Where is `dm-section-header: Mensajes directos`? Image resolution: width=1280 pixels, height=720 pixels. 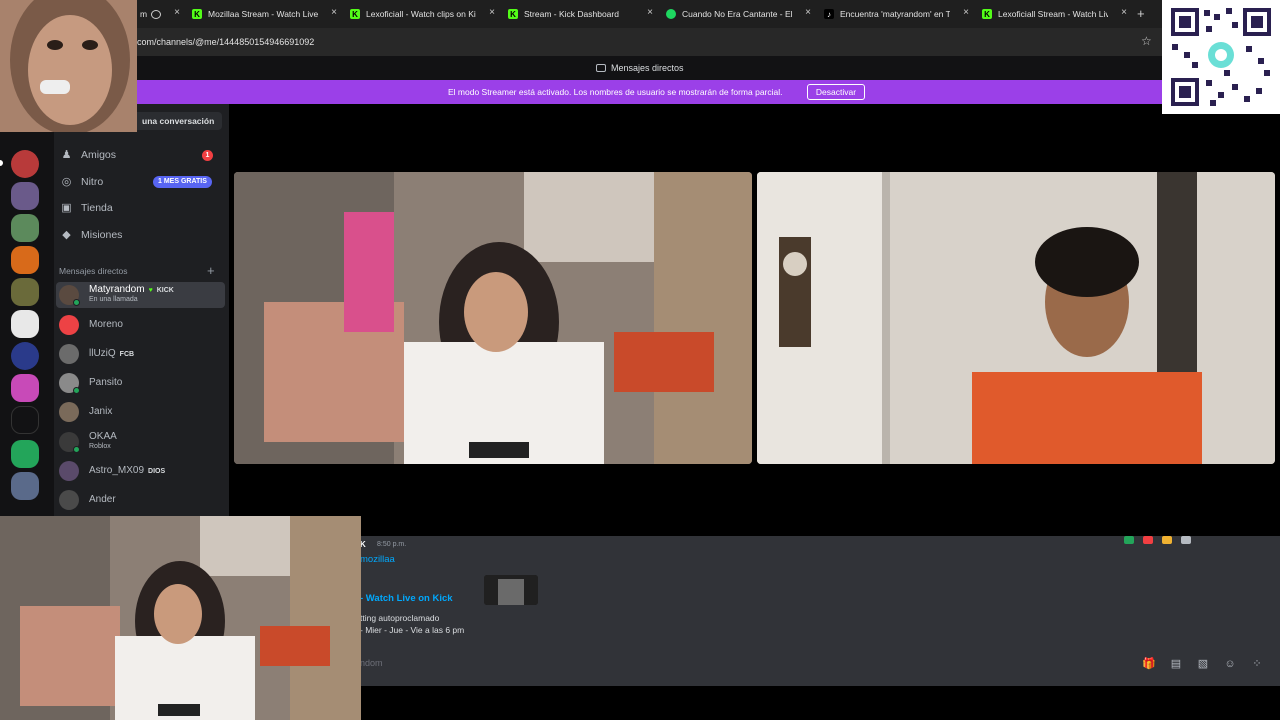 dm-section-header: Mensajes directos is located at coordinates (93, 271).